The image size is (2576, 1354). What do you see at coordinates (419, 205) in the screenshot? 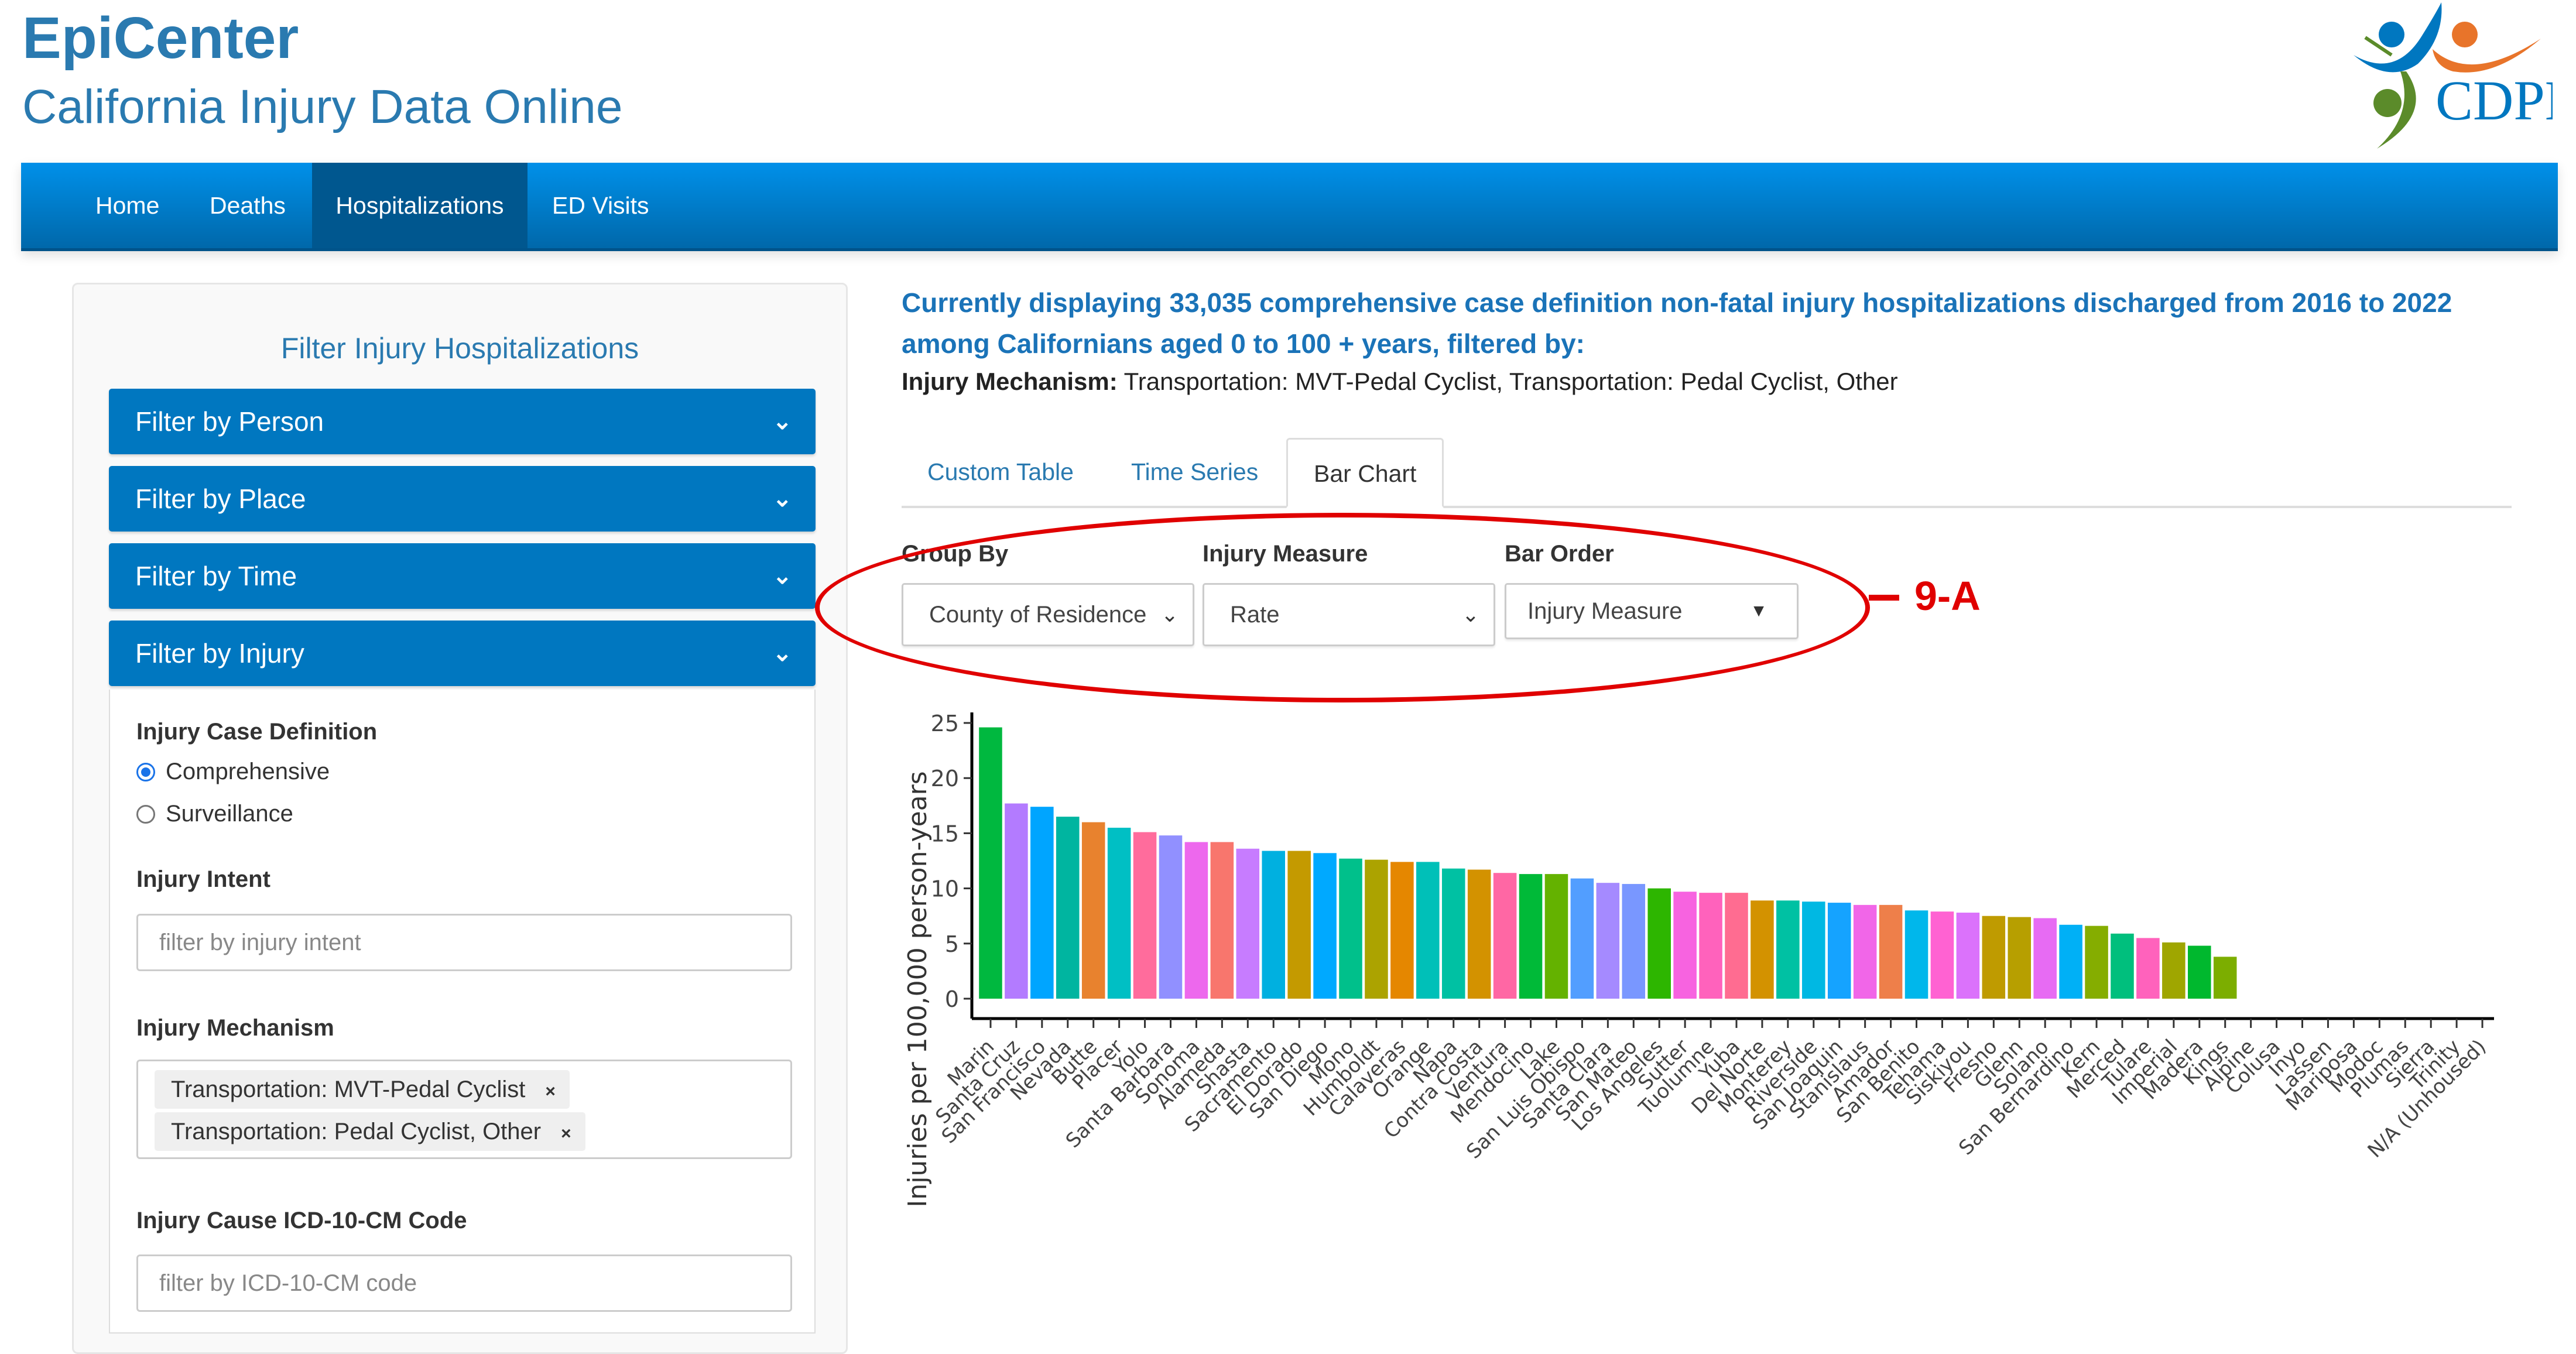
I see `nav-hospitalizations: Hospitalizations` at bounding box center [419, 205].